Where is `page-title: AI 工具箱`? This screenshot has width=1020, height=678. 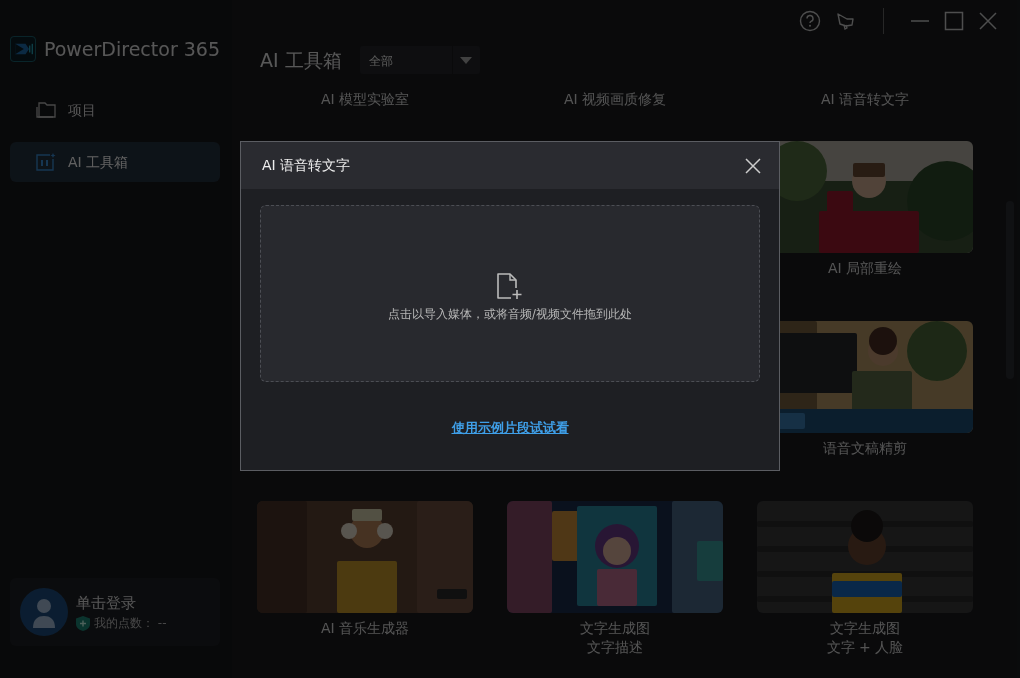 page-title: AI 工具箱 is located at coordinates (301, 60).